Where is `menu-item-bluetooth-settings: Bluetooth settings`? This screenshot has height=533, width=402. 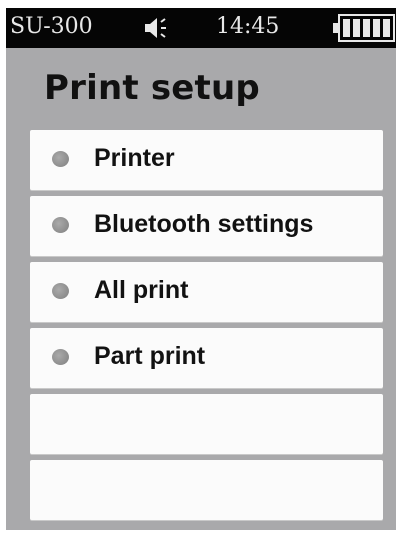
menu-item-bluetooth-settings: Bluetooth settings is located at coordinates (206, 226).